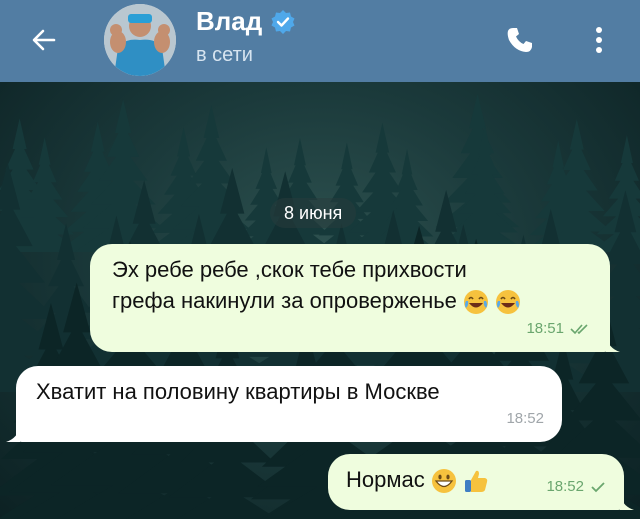 This screenshot has width=640, height=519. I want to click on message-text-line: грефа накинули за опроверженье, so click(352, 300).